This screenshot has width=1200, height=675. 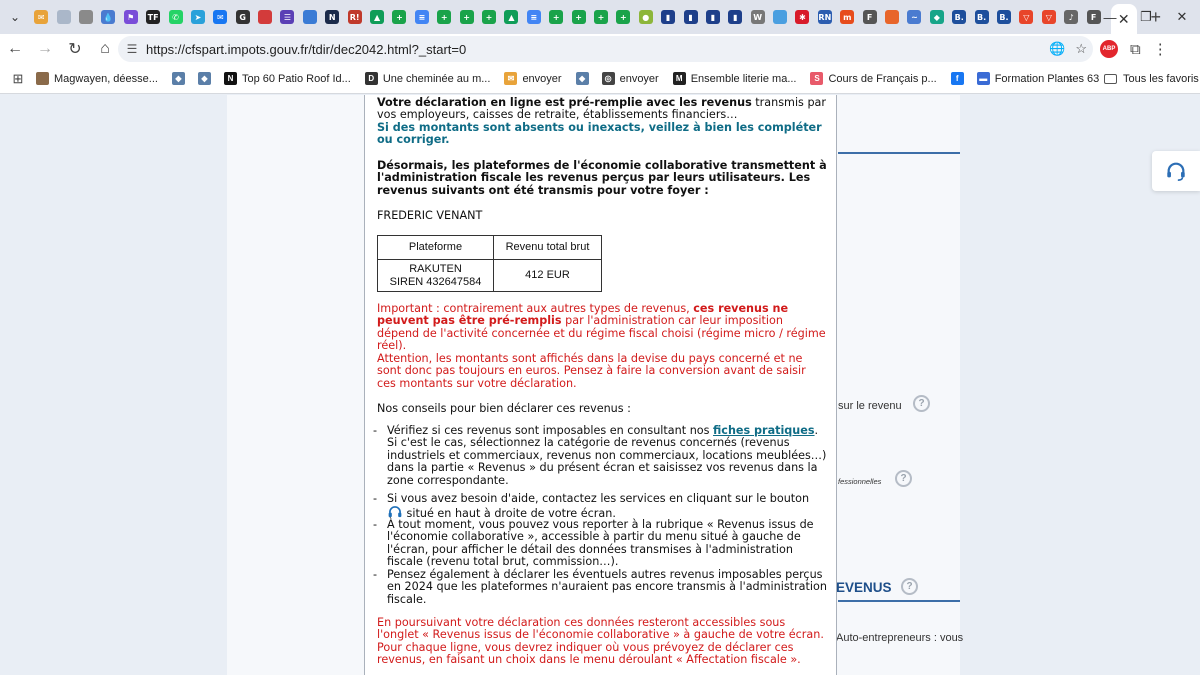 I want to click on pinned-tab: R!, so click(x=354, y=17).